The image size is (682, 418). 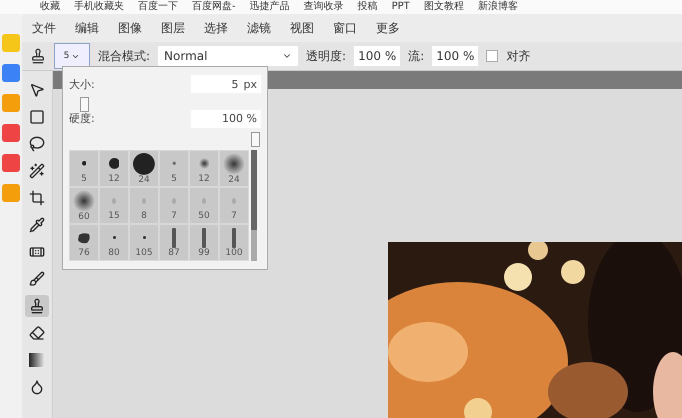 What do you see at coordinates (416, 56) in the screenshot?
I see `flow-label: 流:` at bounding box center [416, 56].